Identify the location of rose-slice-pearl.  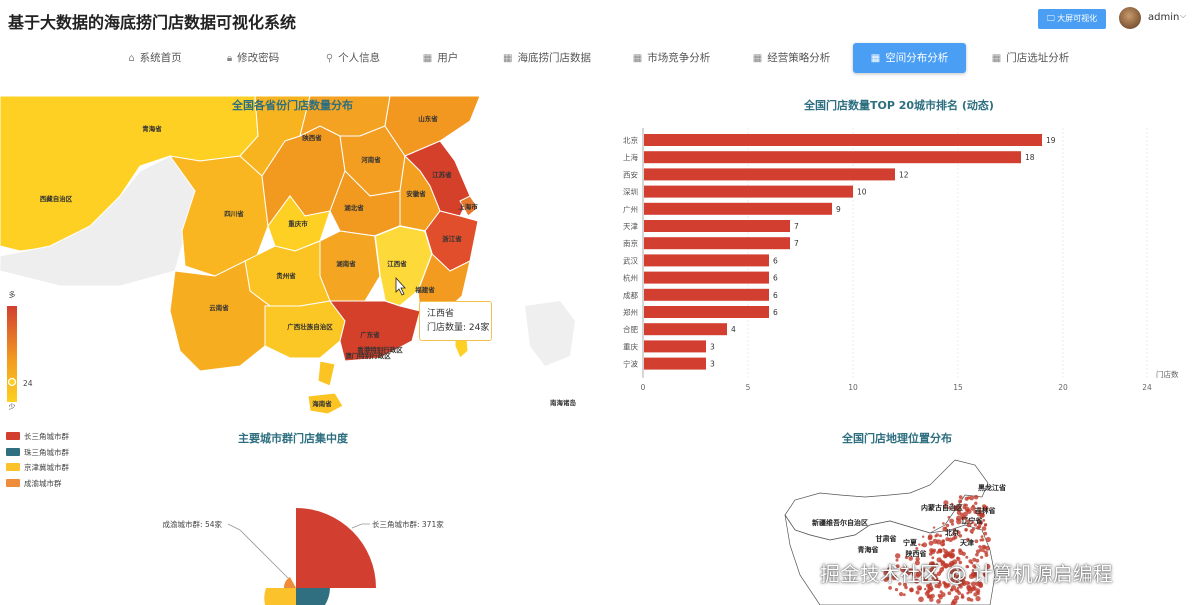
(313, 596).